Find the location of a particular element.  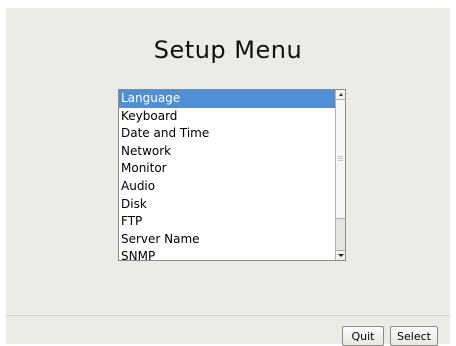

menu-item-ftp: FTP is located at coordinates (227, 222).